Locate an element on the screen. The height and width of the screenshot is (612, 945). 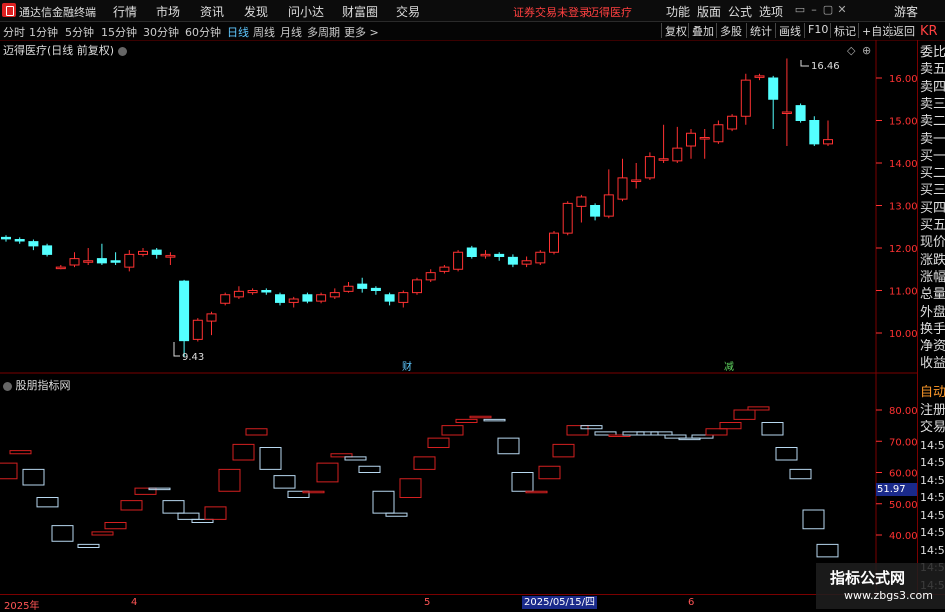
menu-options: 选项 is located at coordinates (771, 11).